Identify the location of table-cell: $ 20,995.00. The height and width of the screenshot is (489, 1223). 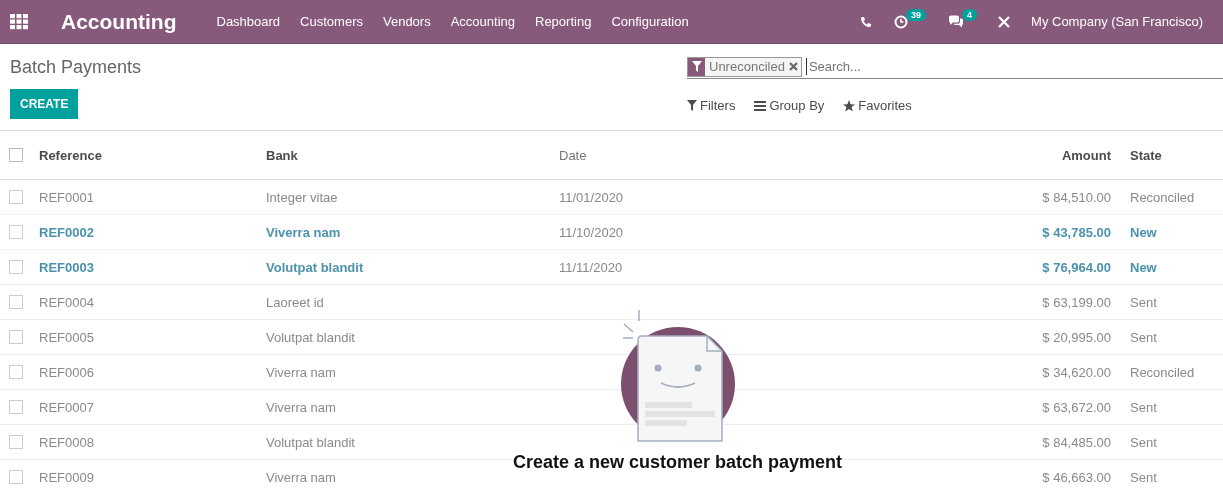
(1076, 337).